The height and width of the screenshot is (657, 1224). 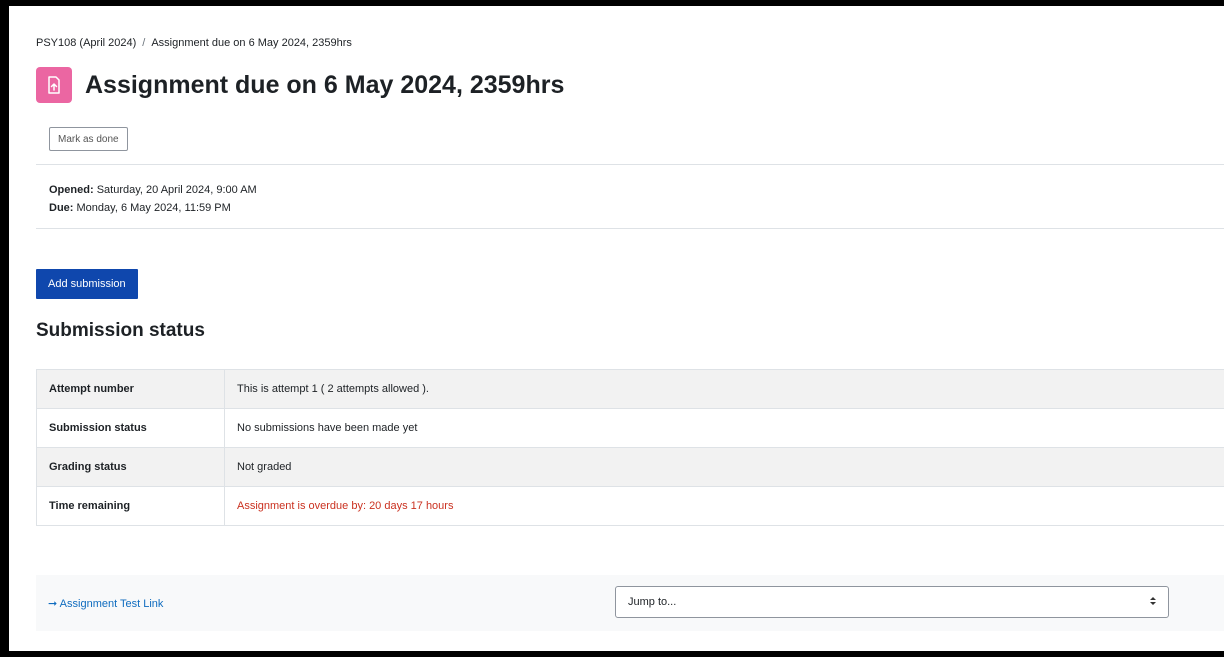 What do you see at coordinates (724, 467) in the screenshot?
I see `row-value: Not graded` at bounding box center [724, 467].